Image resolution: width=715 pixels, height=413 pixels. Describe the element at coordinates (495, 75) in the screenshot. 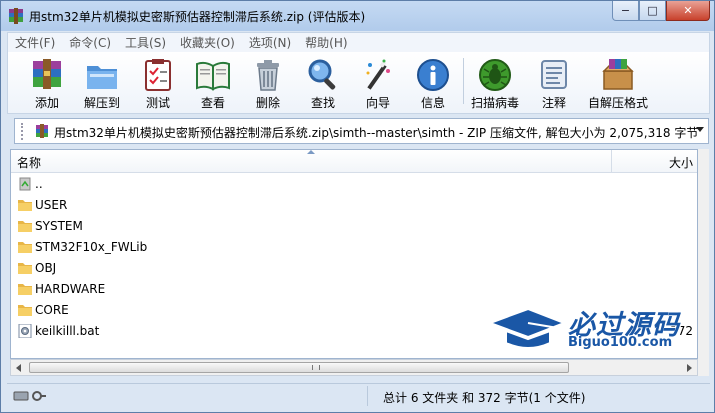

I see `virus-scan-icon` at that location.